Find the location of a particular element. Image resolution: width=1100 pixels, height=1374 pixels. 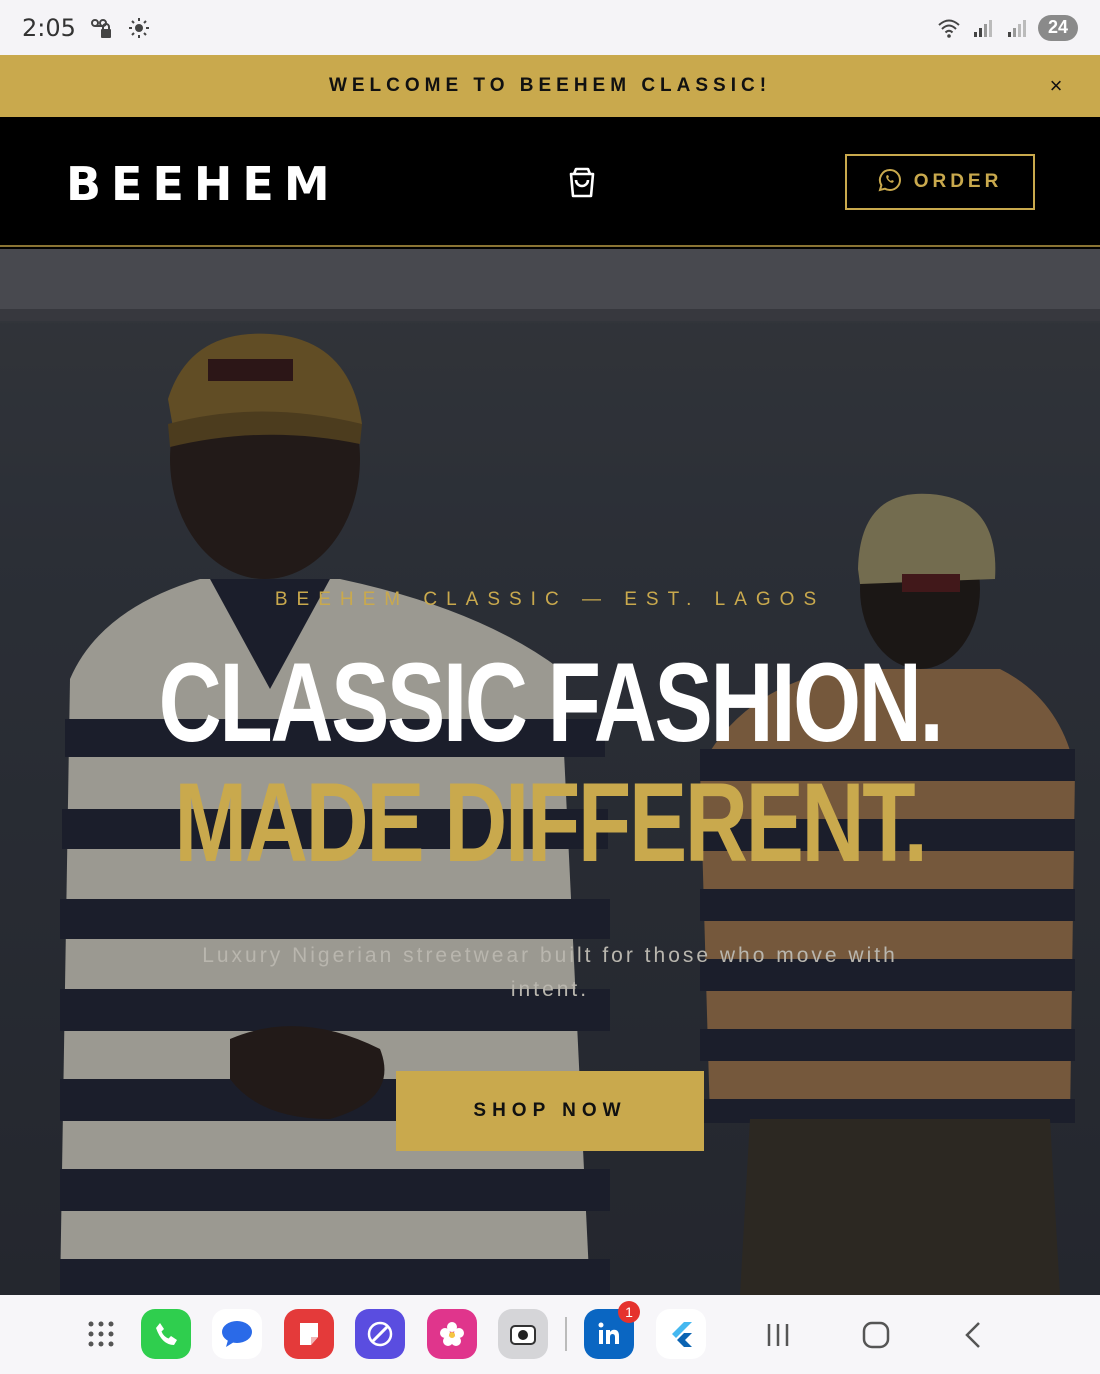

status-right: 24 is located at coordinates (1007, 27).